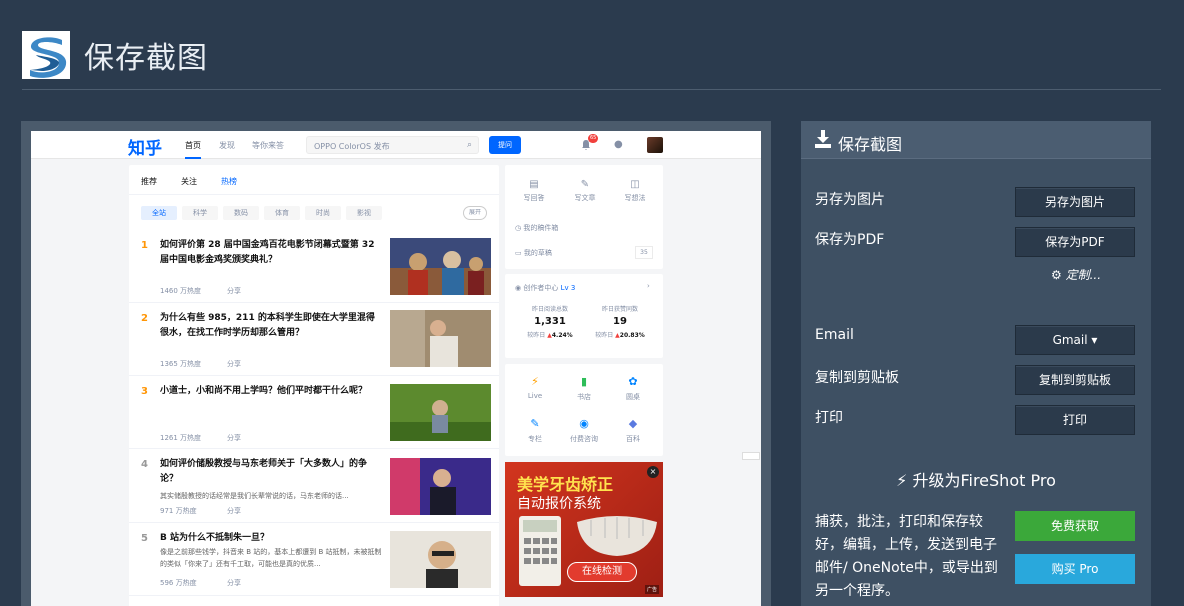 The width and height of the screenshot is (1184, 606). What do you see at coordinates (145, 149) in the screenshot?
I see `zhihu-logo: 知乎` at bounding box center [145, 149].